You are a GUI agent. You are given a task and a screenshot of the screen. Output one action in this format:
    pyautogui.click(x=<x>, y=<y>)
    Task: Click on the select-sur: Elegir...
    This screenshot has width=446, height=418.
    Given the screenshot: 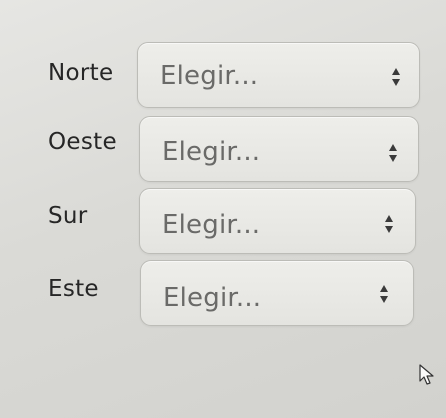 What is the action you would take?
    pyautogui.click(x=277, y=221)
    